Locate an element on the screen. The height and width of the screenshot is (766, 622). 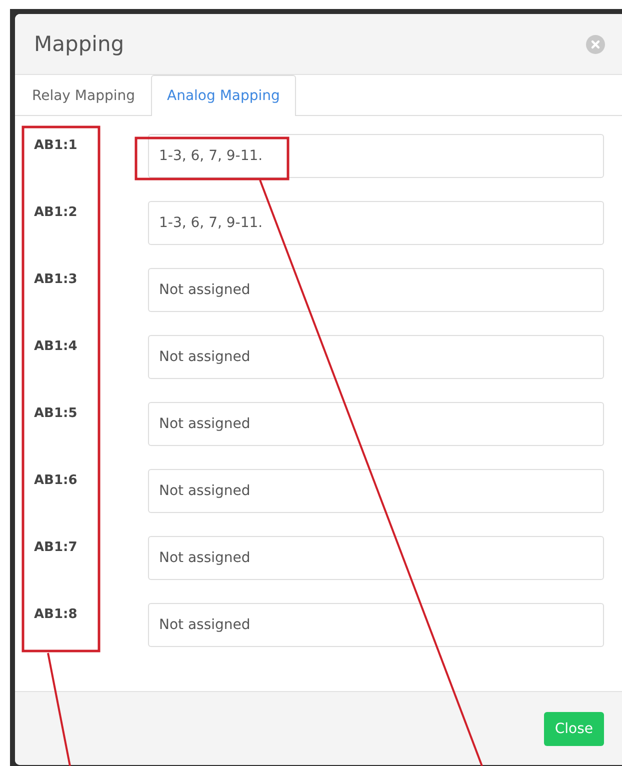
tab: Relay Mapping is located at coordinates (83, 95).